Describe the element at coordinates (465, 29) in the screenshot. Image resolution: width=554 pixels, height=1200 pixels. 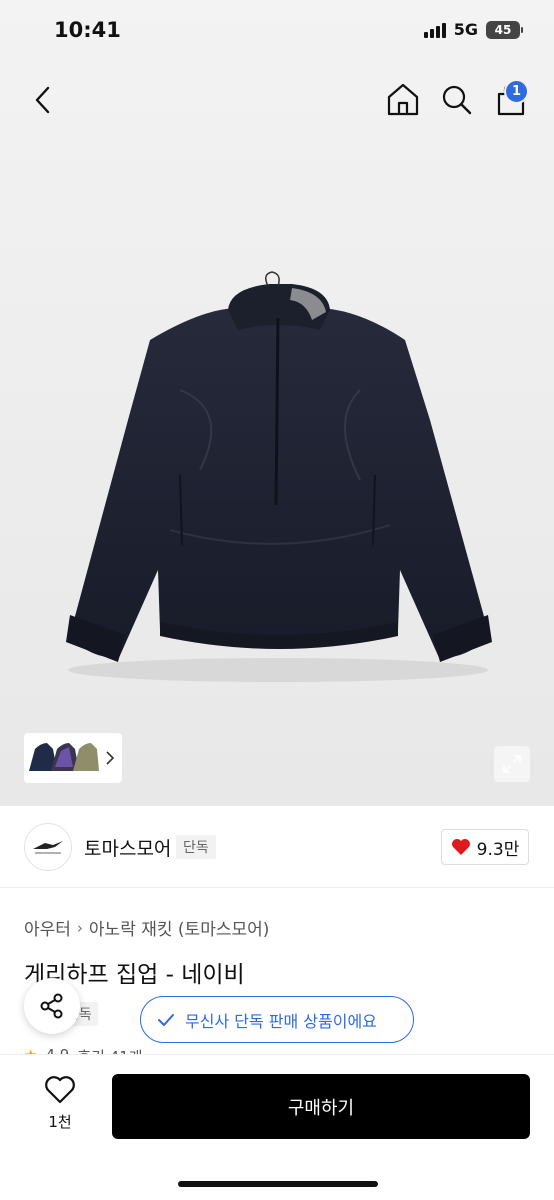
I see `network-type: 5G` at that location.